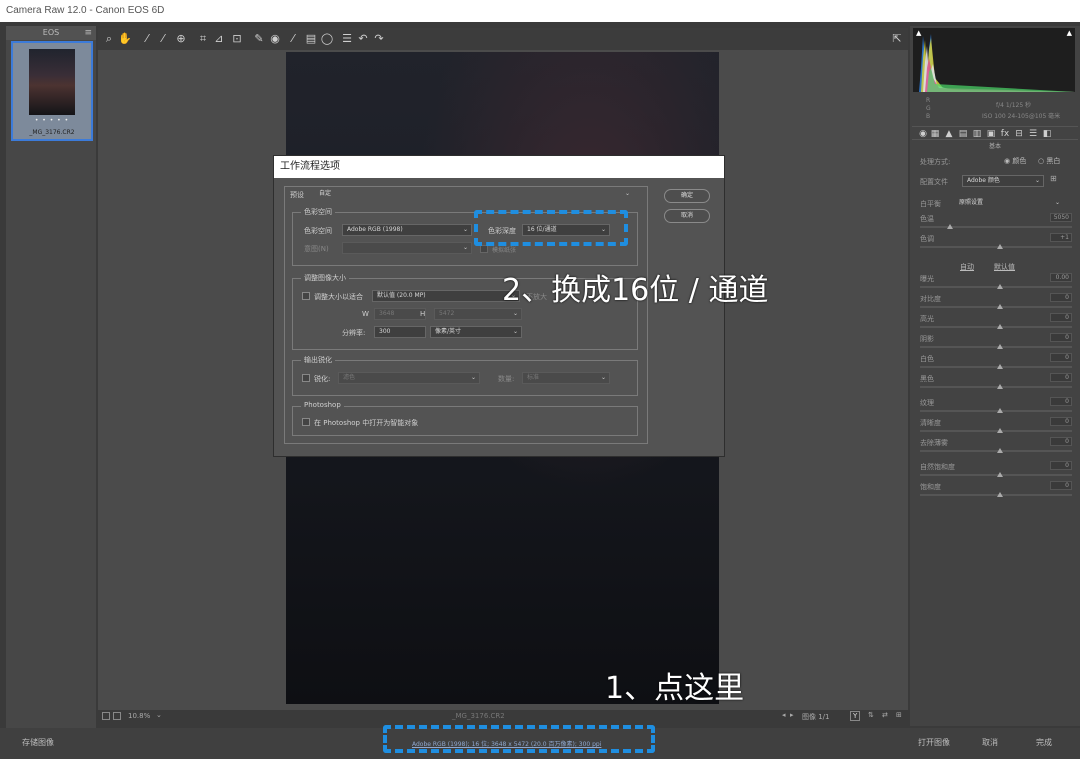 The height and width of the screenshot is (759, 1080). I want to click on ok-button: 确定, so click(687, 196).